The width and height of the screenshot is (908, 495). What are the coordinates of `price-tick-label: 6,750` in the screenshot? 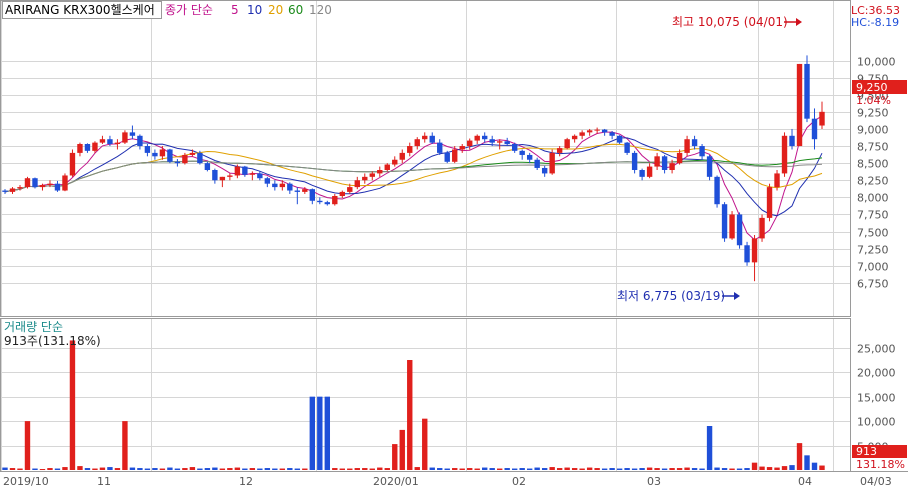 It's located at (873, 284).